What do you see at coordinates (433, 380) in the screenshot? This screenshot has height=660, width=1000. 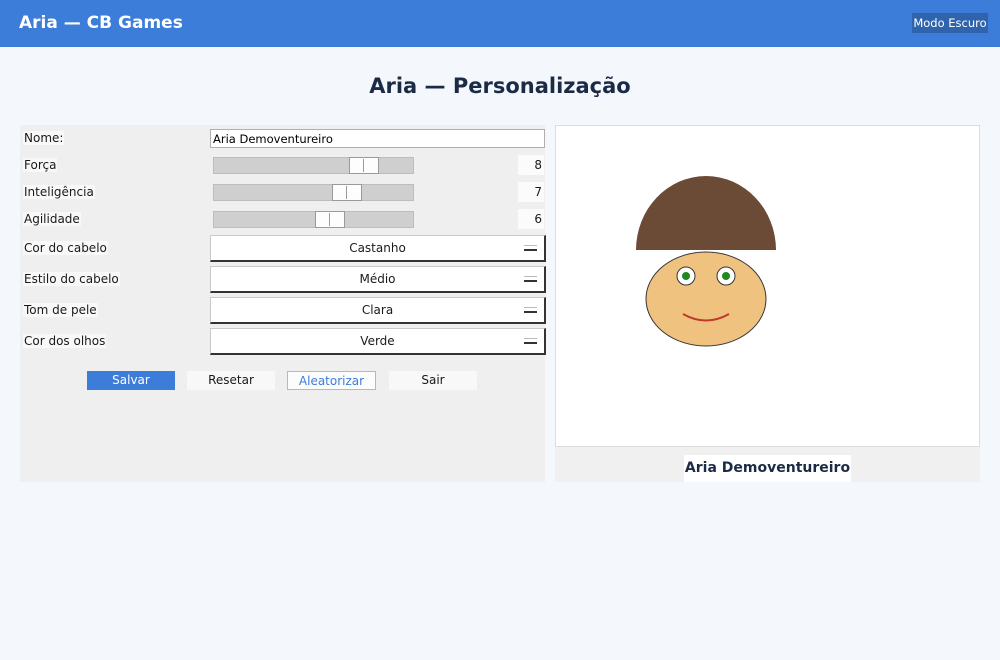 I see `exit-button: Sair` at bounding box center [433, 380].